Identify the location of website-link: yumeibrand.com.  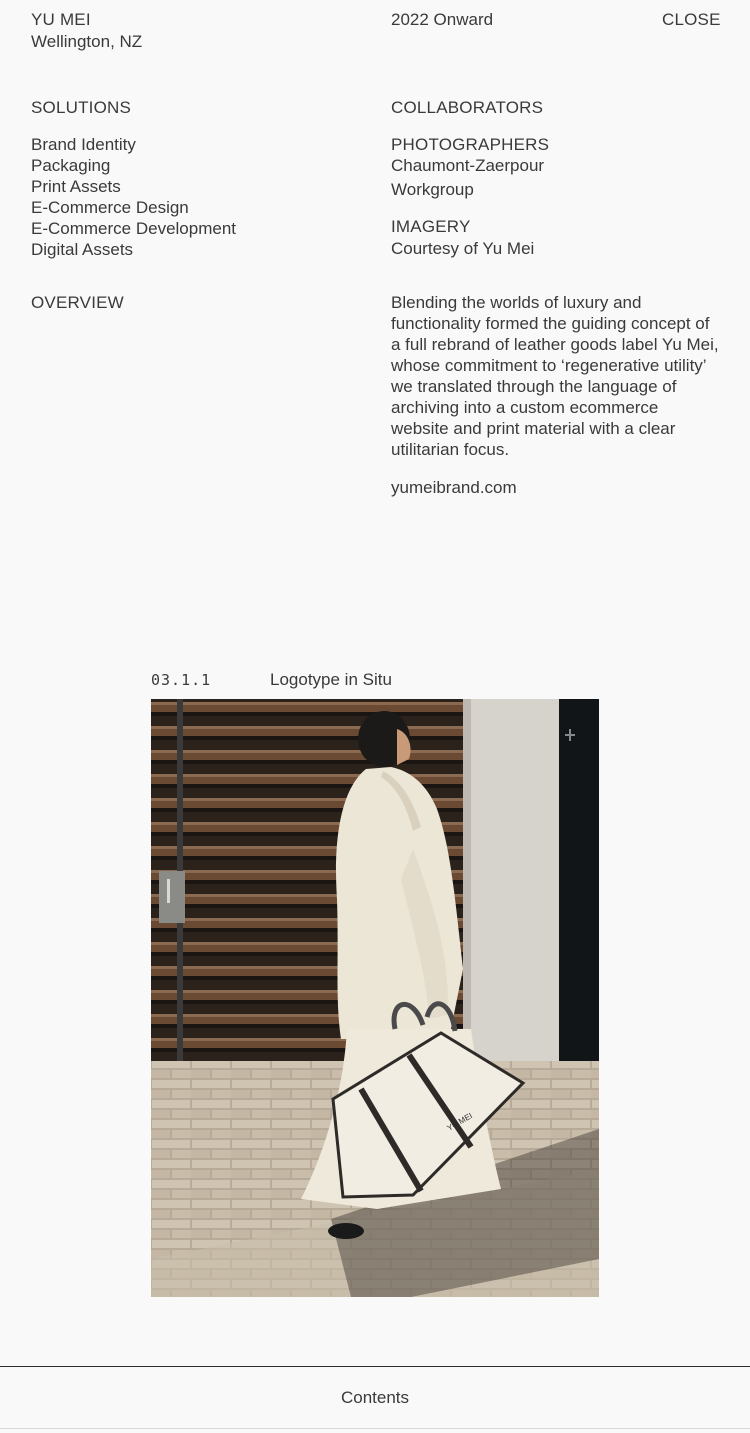
(454, 487).